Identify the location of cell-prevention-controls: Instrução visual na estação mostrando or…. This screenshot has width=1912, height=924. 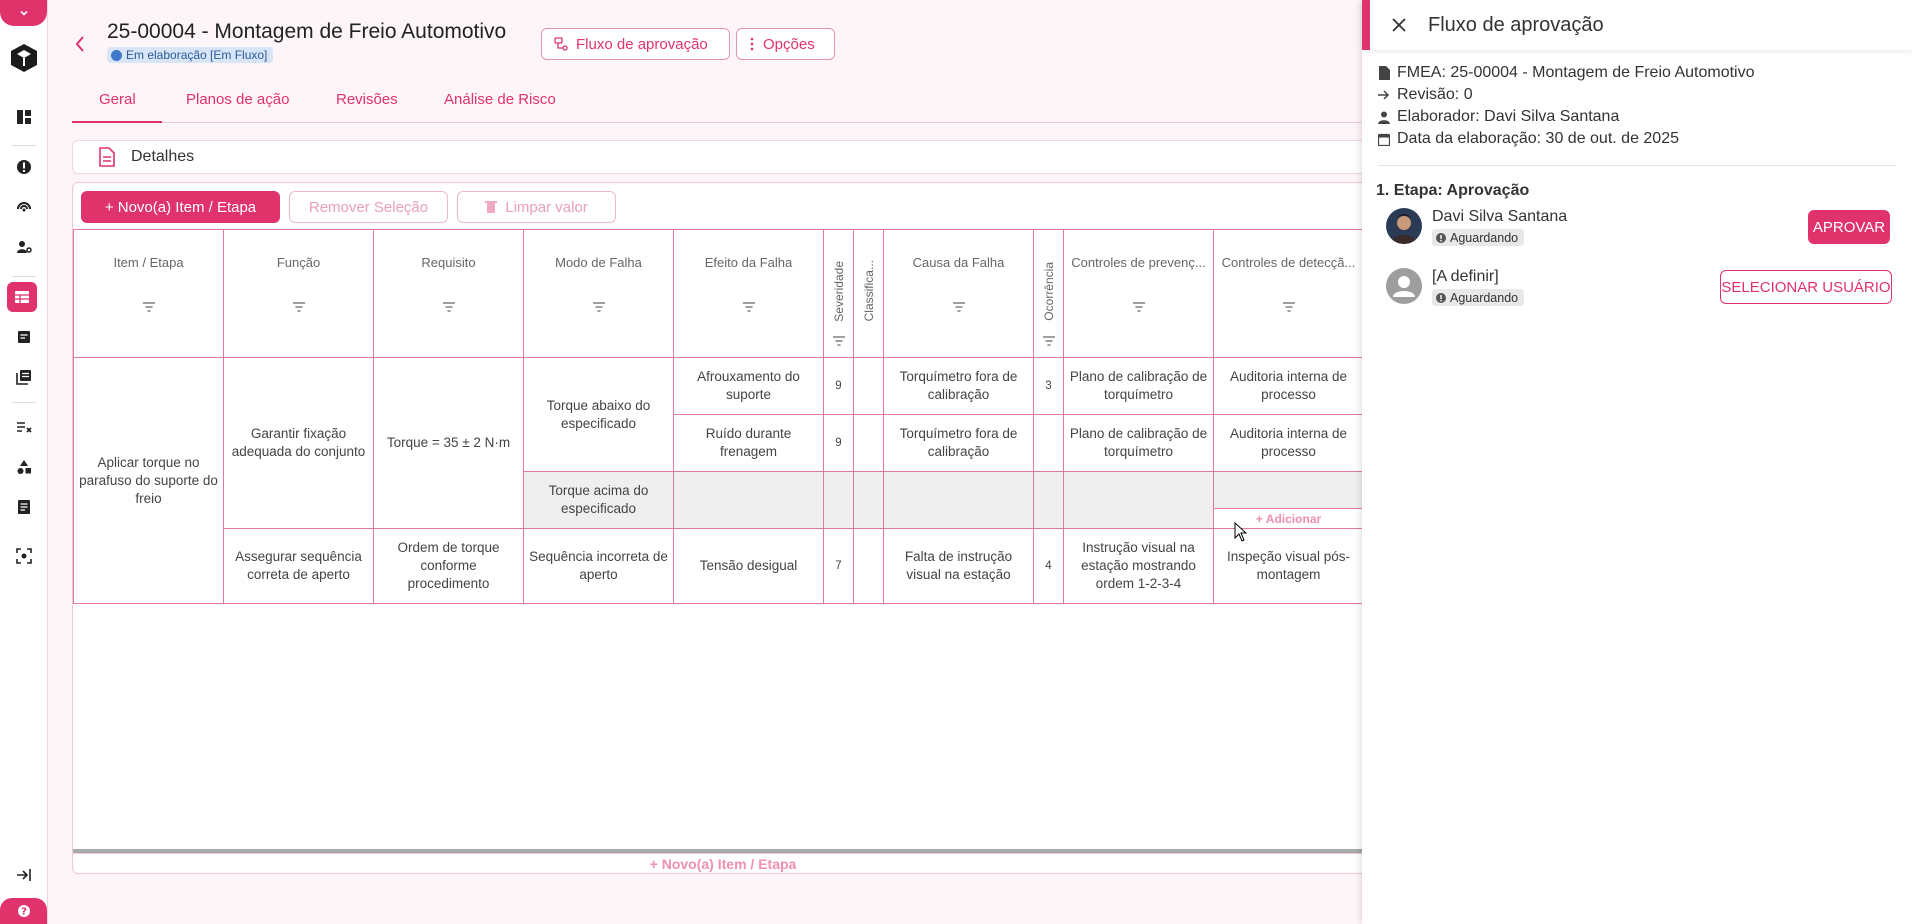
(1138, 566).